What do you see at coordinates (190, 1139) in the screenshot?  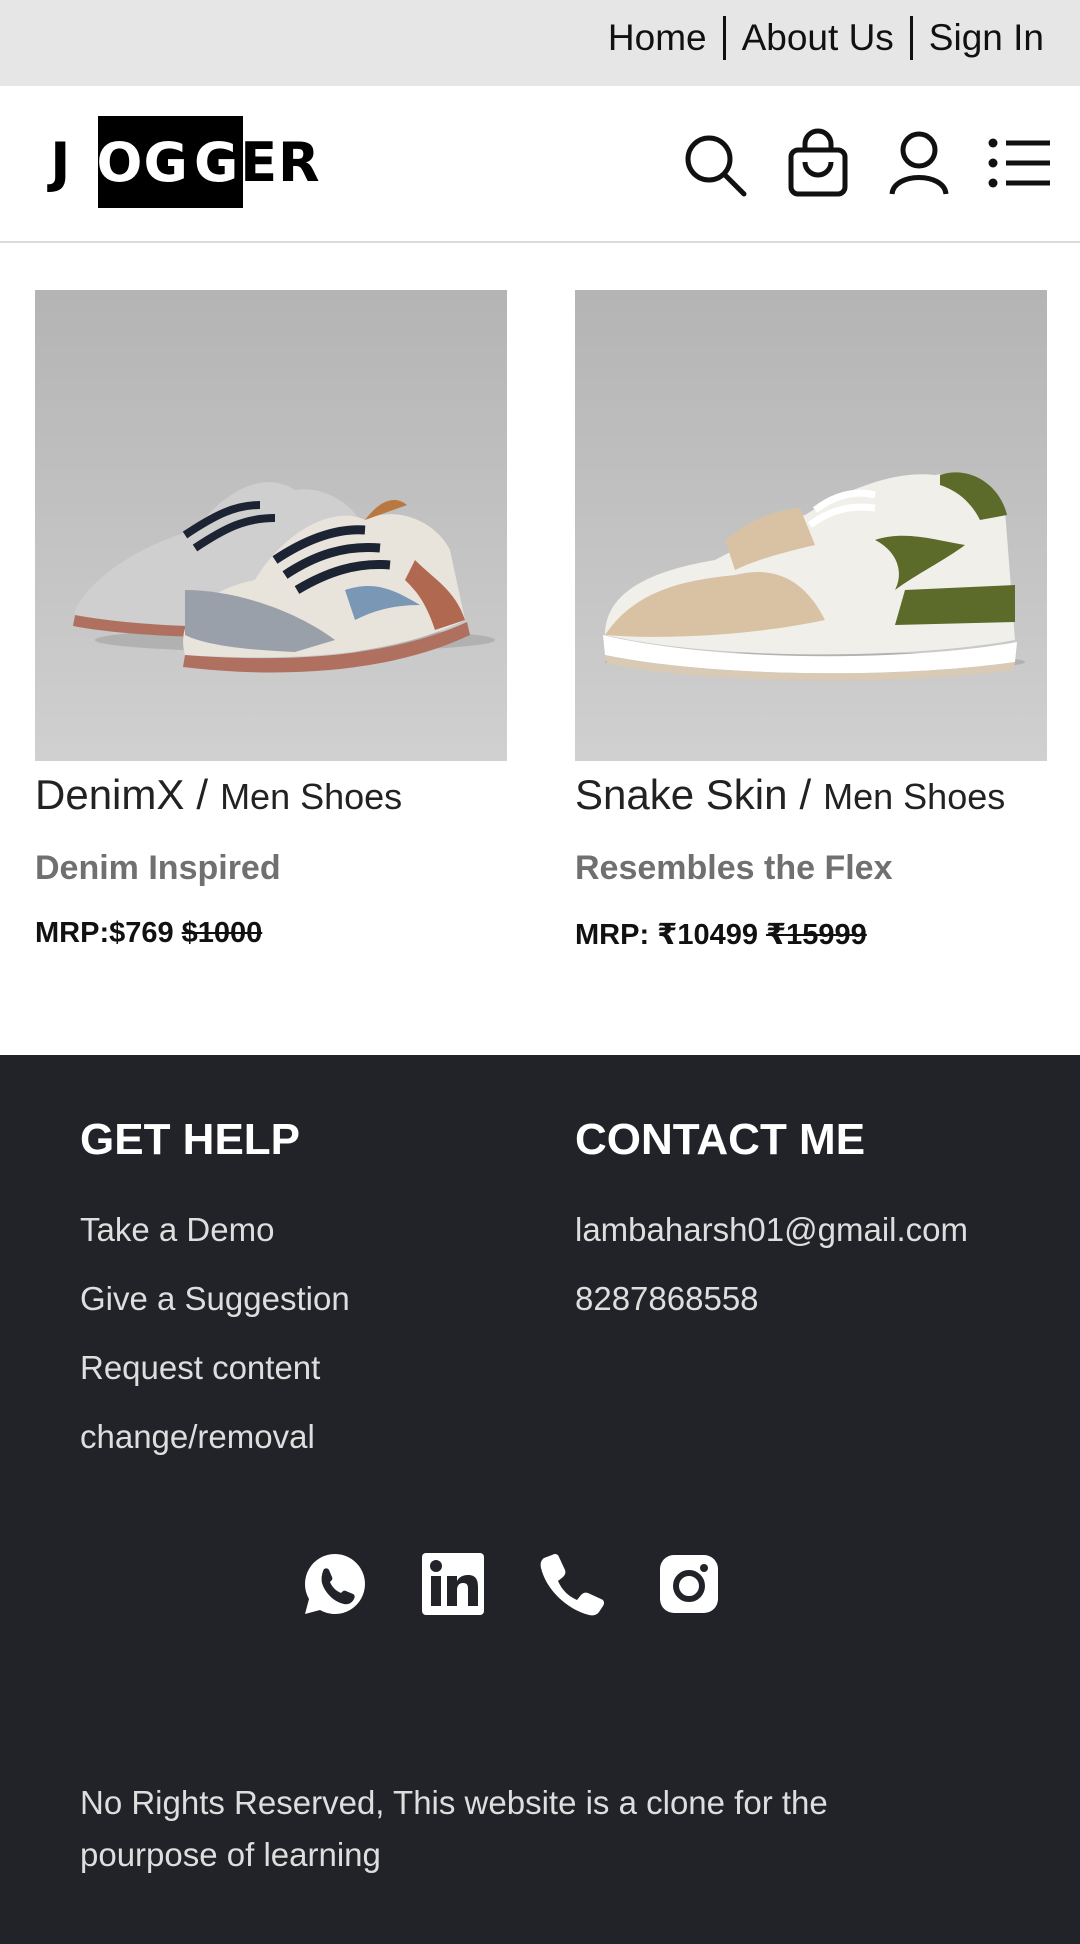 I see `get-help-heading: GET HELP` at bounding box center [190, 1139].